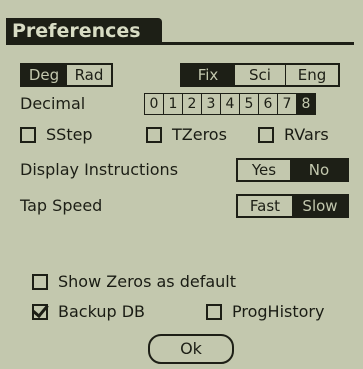 Image resolution: width=363 pixels, height=369 pixels. Describe the element at coordinates (199, 134) in the screenshot. I see `tzeros-label: TZeros` at that location.